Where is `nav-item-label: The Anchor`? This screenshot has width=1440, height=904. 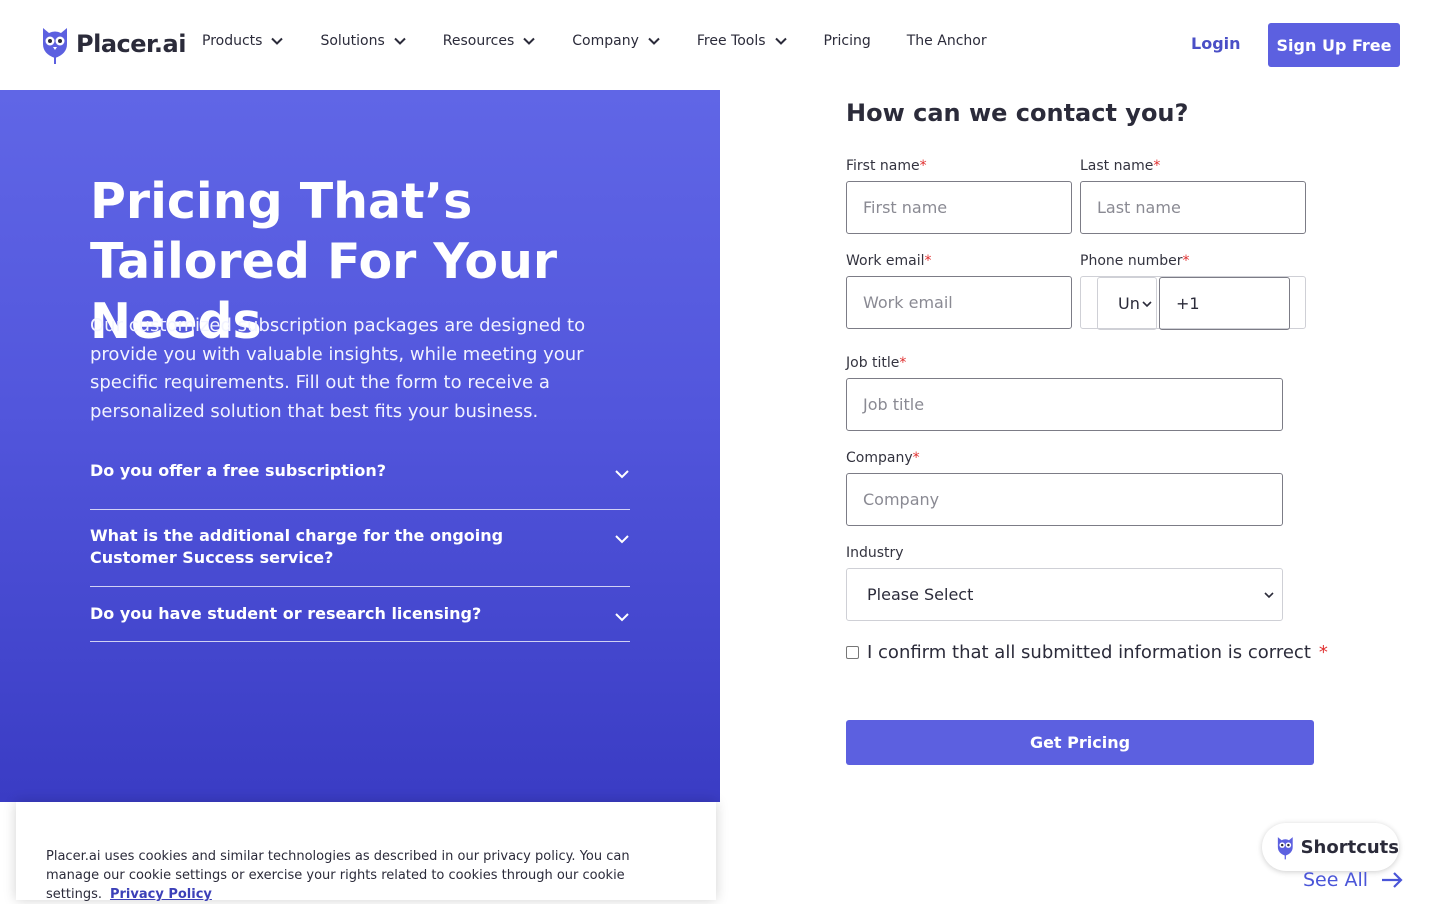
nav-item-label: The Anchor is located at coordinates (946, 41).